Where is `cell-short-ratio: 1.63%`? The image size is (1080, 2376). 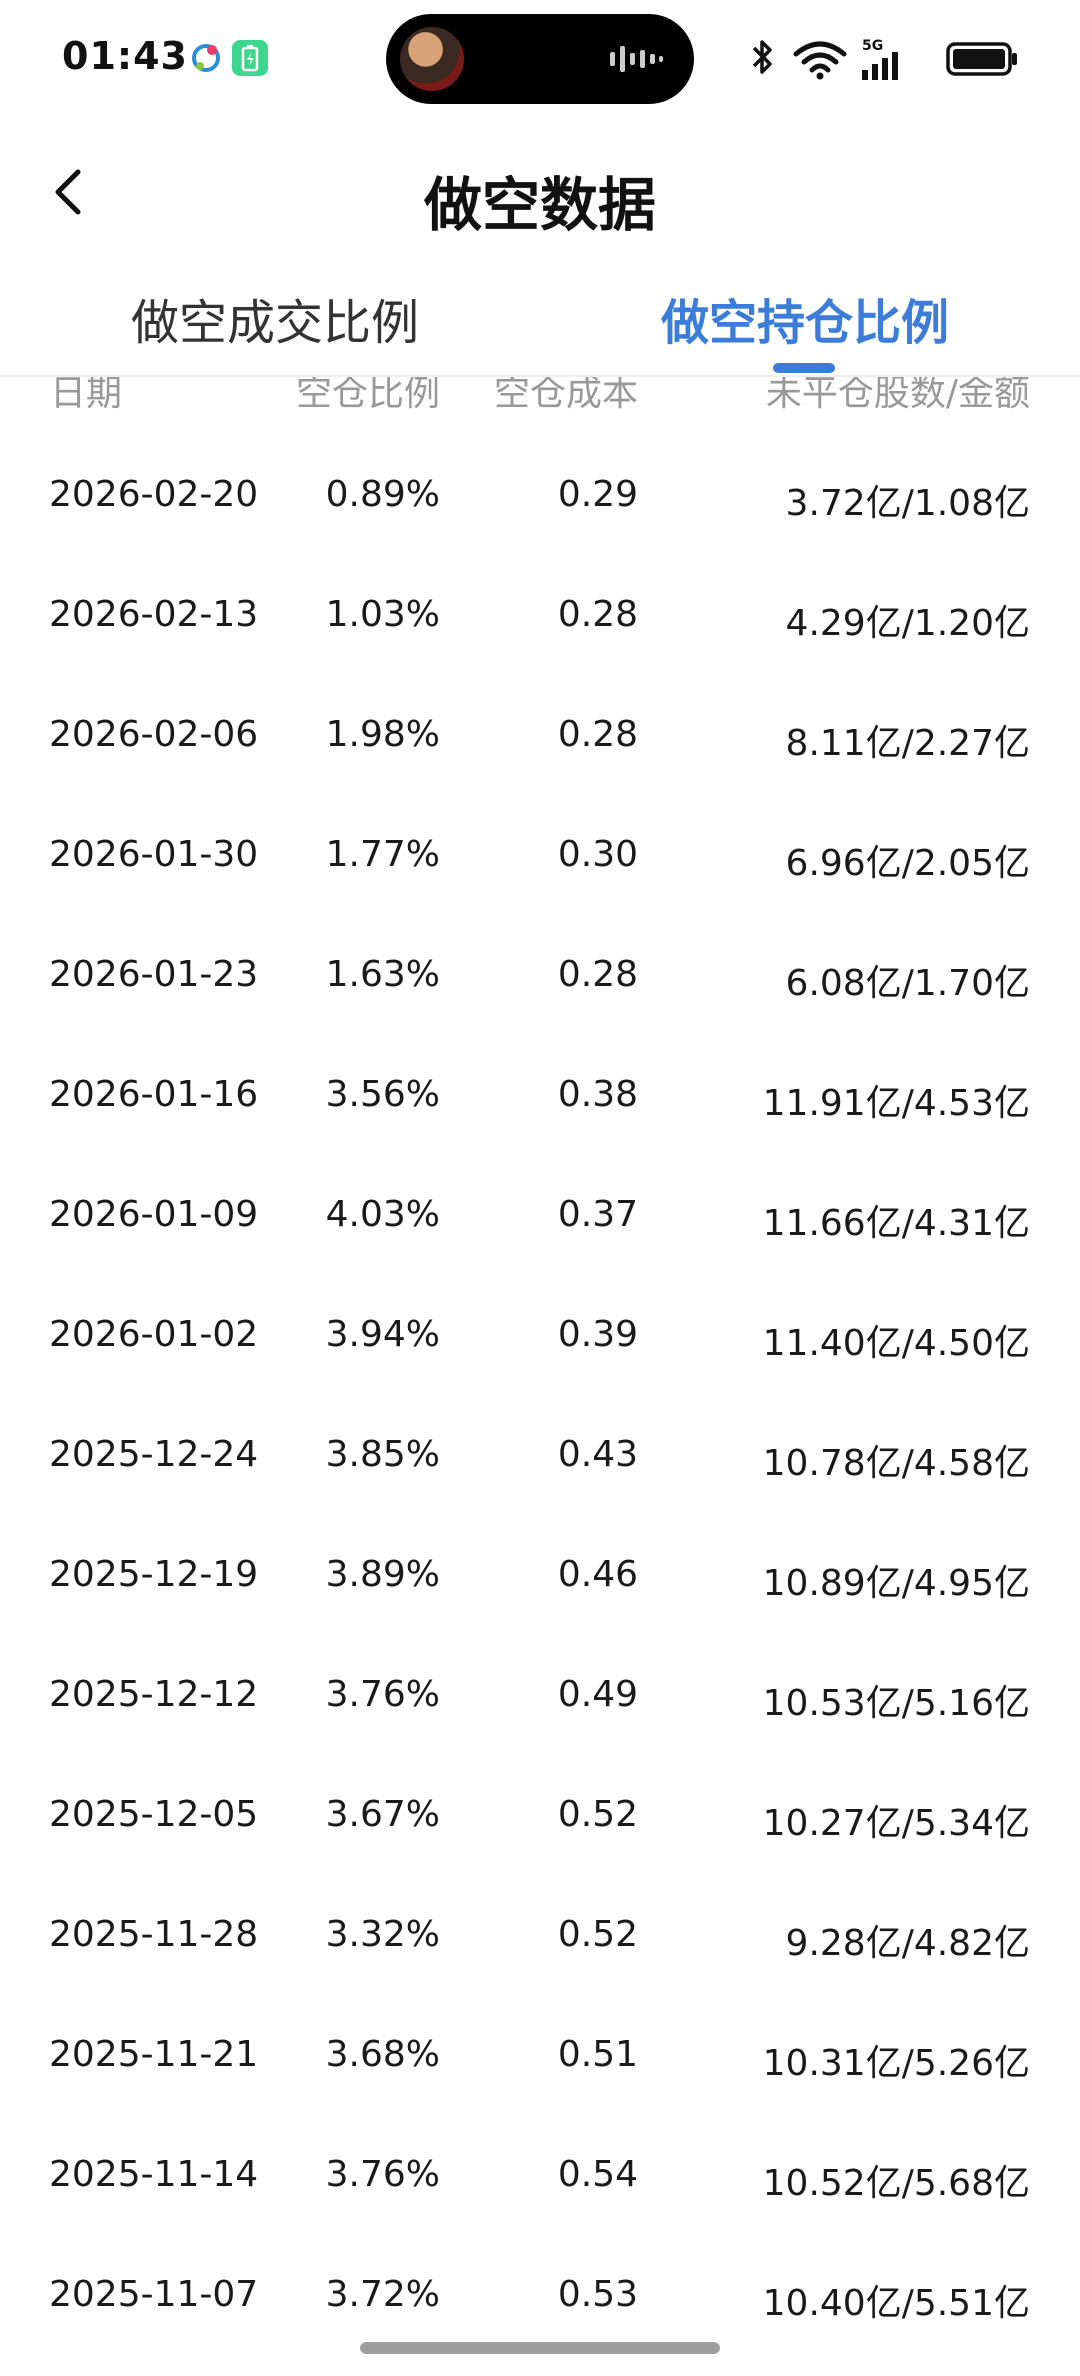
cell-short-ratio: 1.63% is located at coordinates (382, 974).